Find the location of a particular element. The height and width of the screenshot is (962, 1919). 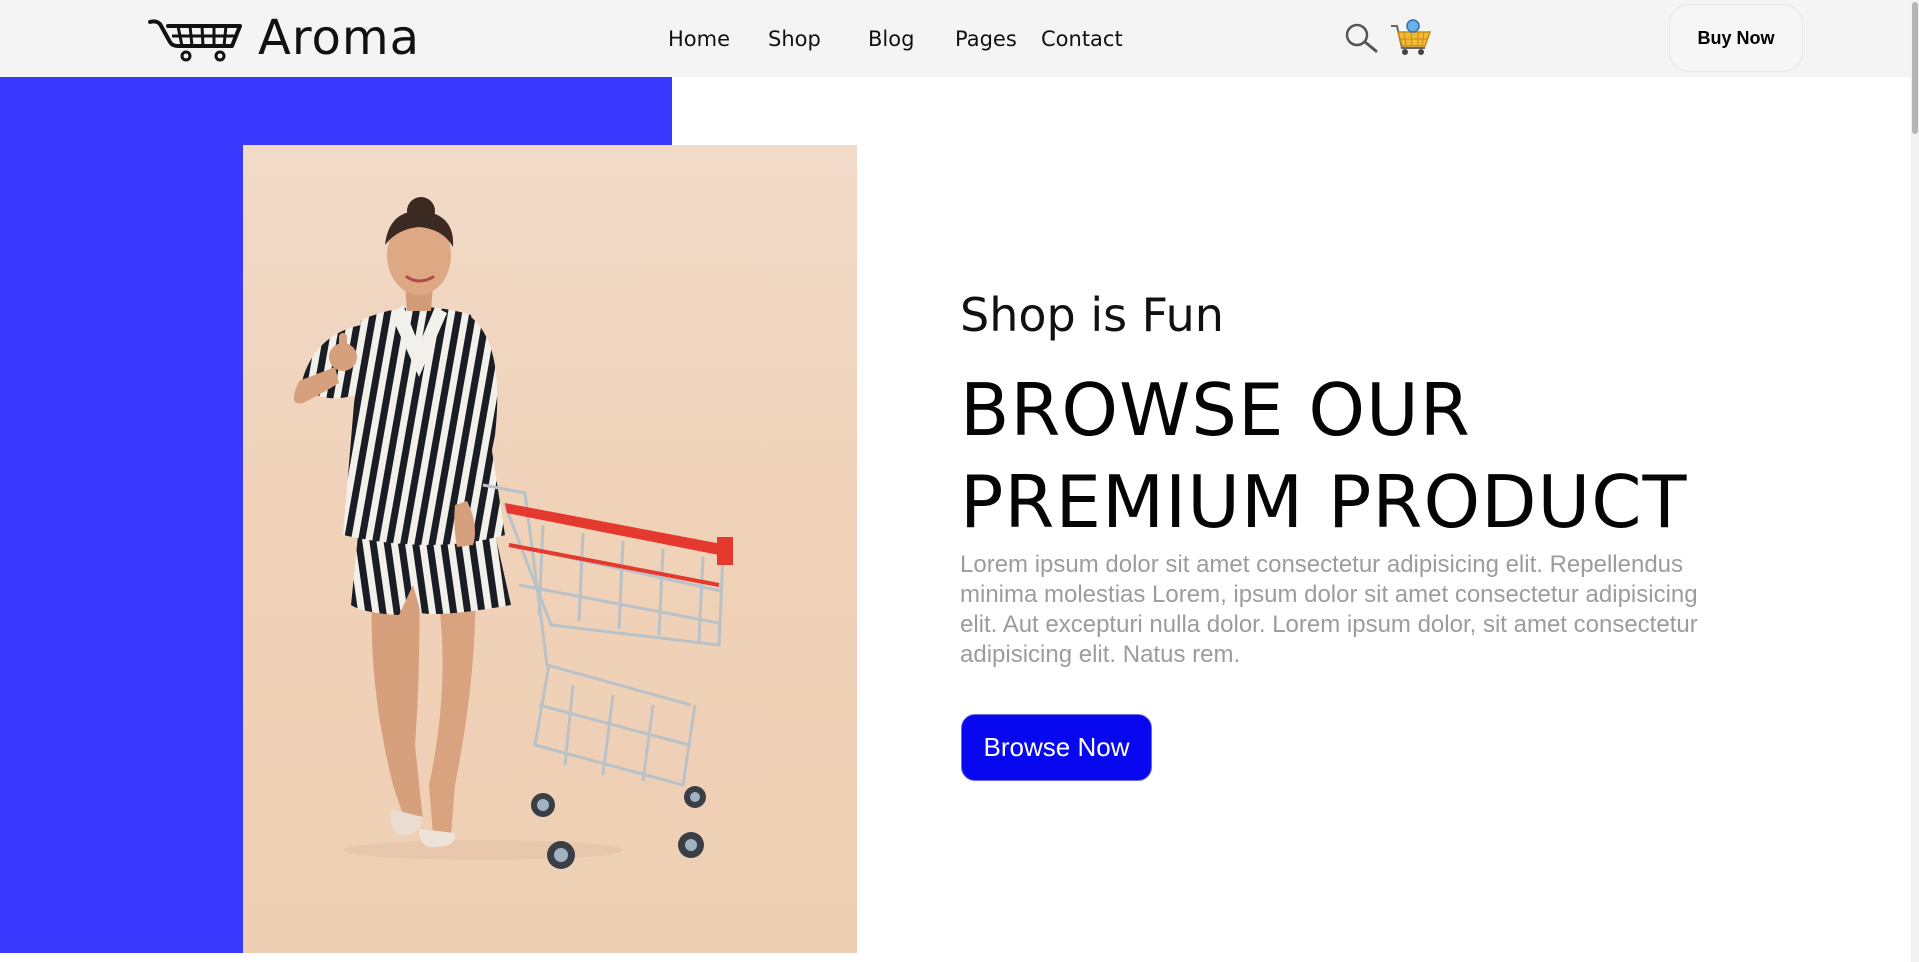

hero-headline-line-1: BROWSE OUR is located at coordinates (1215, 410).